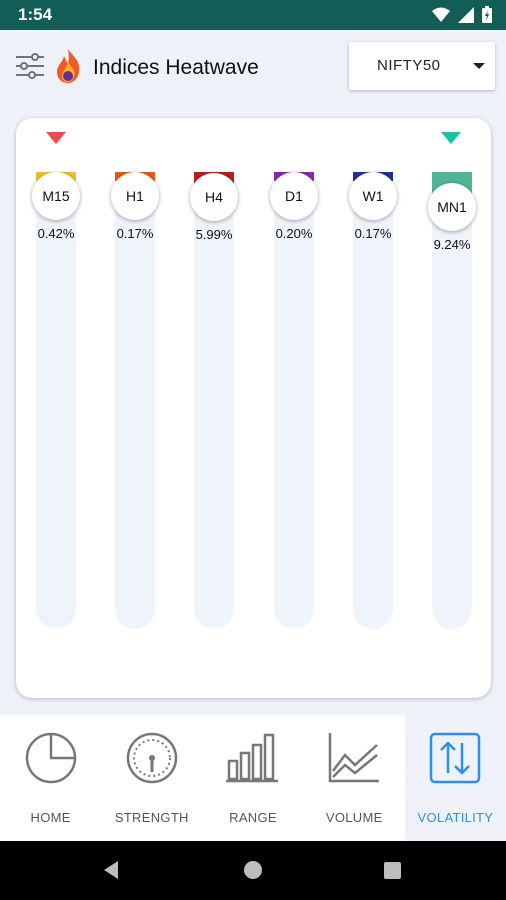  Describe the element at coordinates (111, 870) in the screenshot. I see `back-icon` at that location.